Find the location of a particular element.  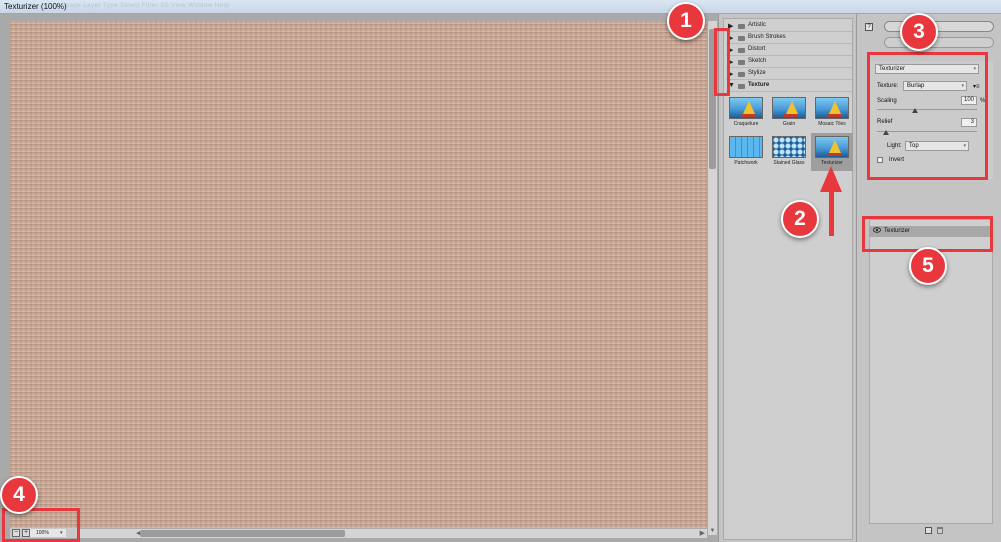

filter-thumb-craquelure: Craquelure is located at coordinates (746, 113).